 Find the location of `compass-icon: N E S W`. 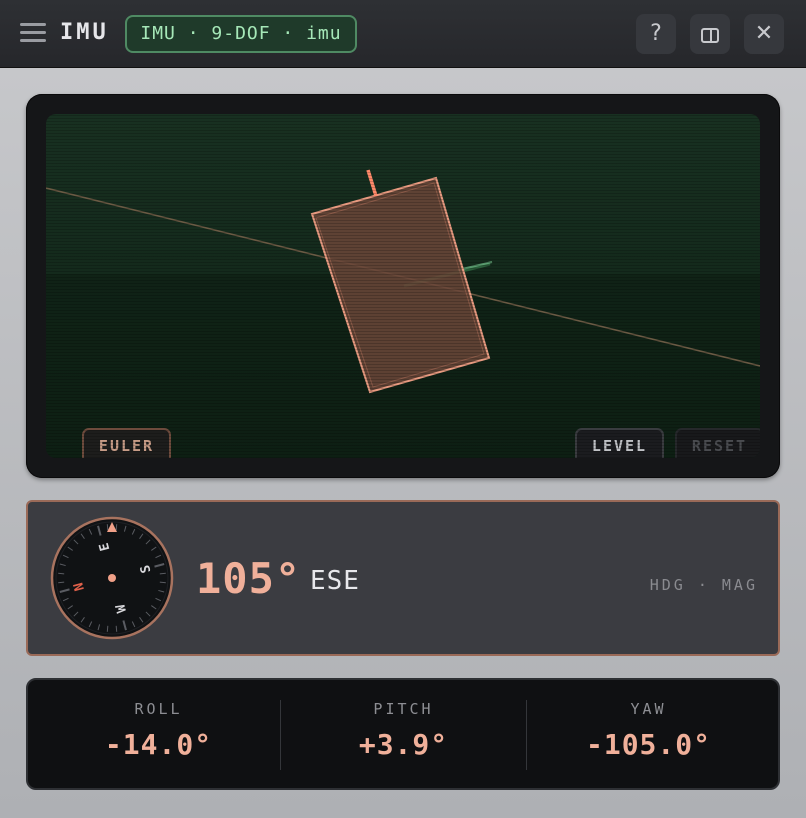

compass-icon: N E S W is located at coordinates (112, 578).